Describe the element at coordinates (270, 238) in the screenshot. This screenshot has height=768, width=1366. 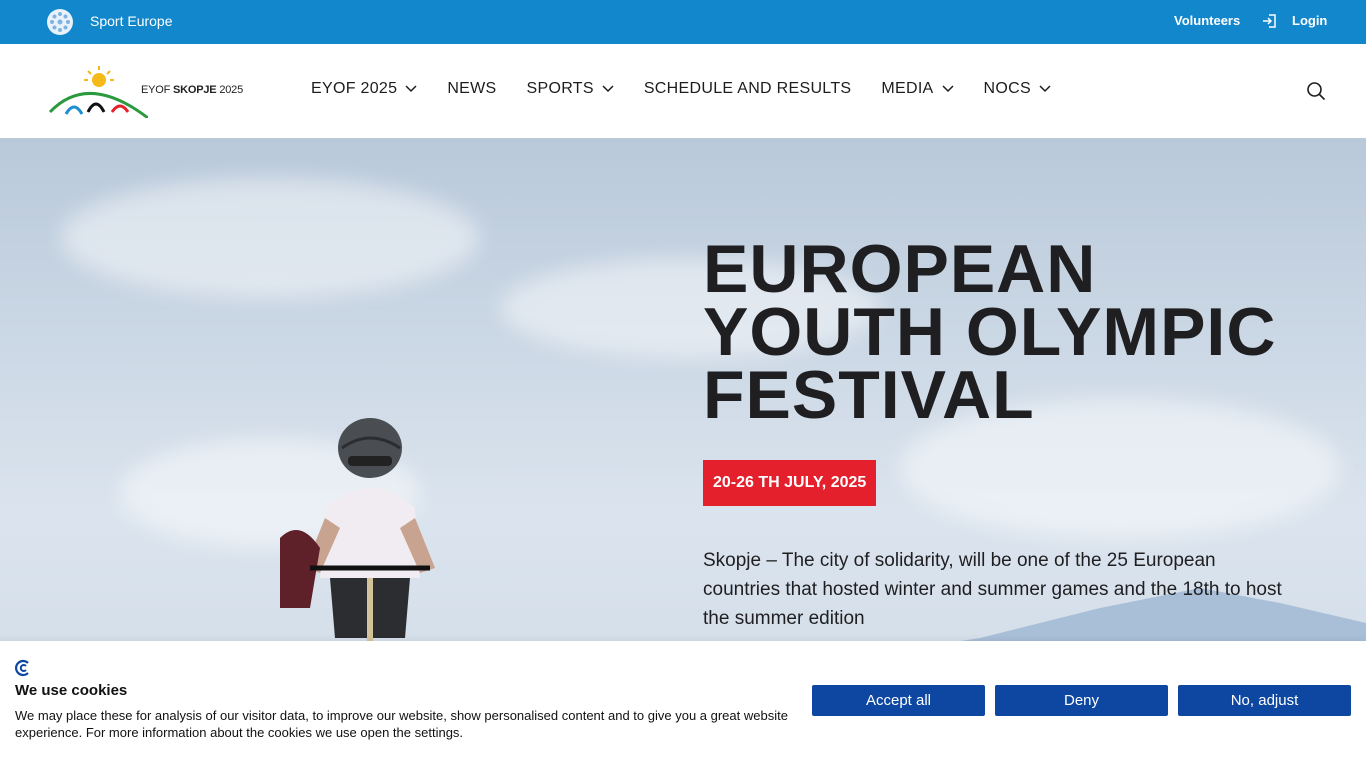
I see `cloud-shape` at that location.